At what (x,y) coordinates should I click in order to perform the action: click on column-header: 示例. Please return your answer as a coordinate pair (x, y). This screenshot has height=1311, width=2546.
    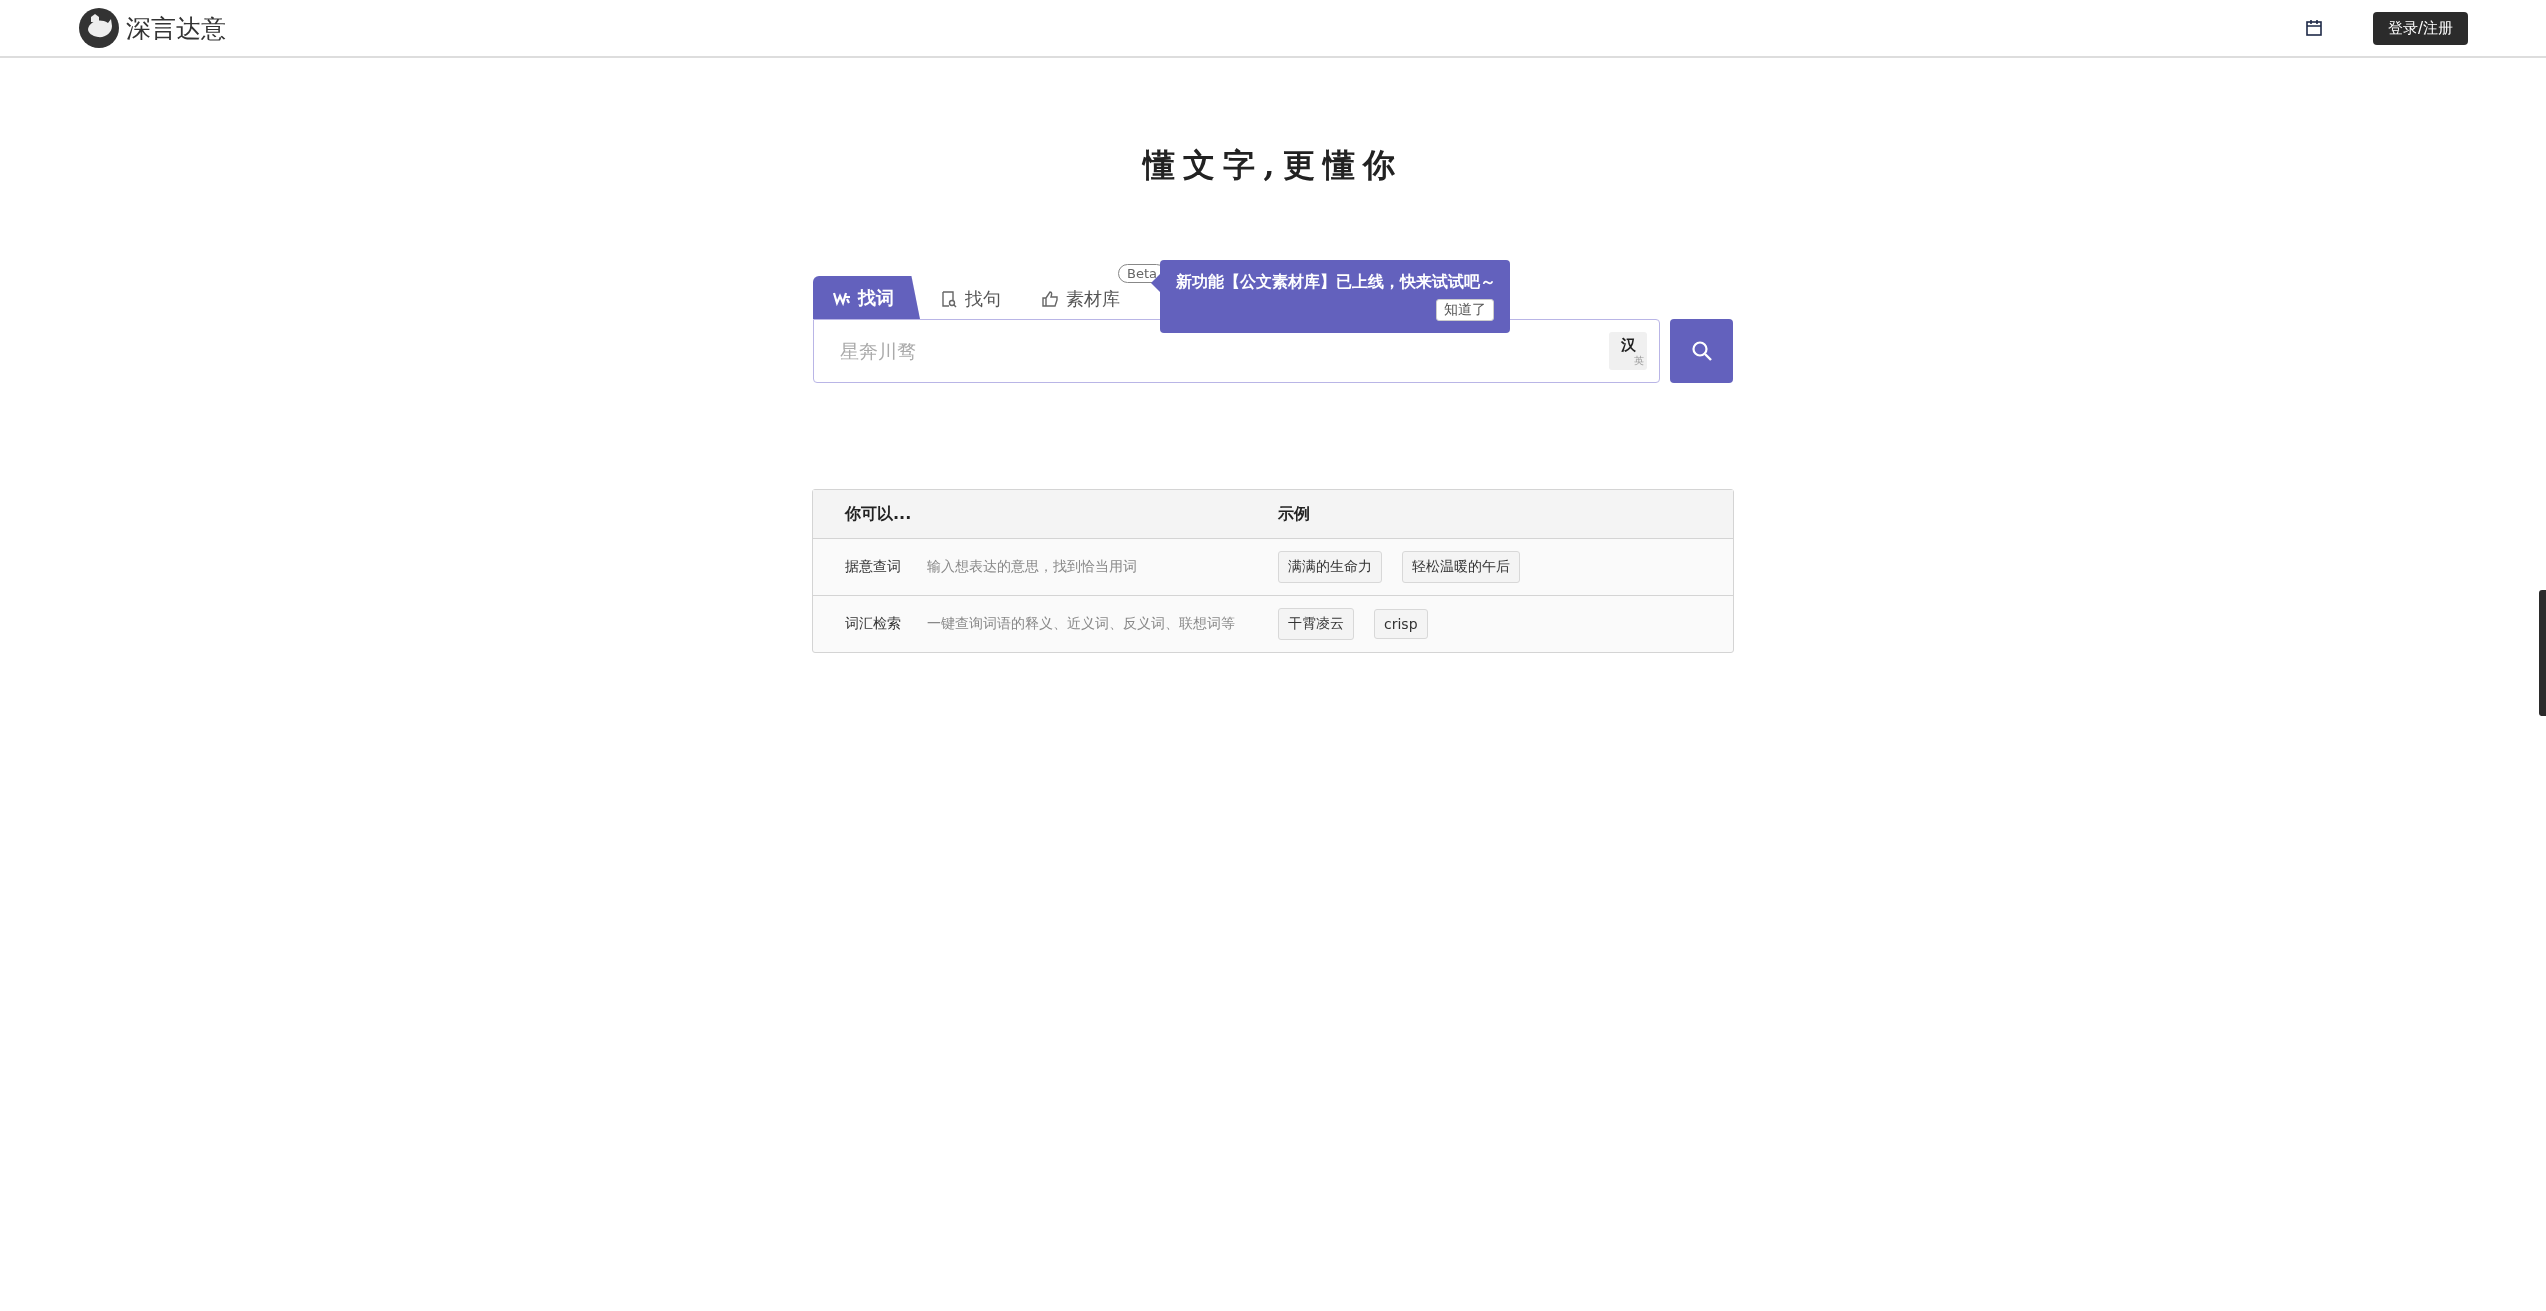
    Looking at the image, I should click on (1294, 514).